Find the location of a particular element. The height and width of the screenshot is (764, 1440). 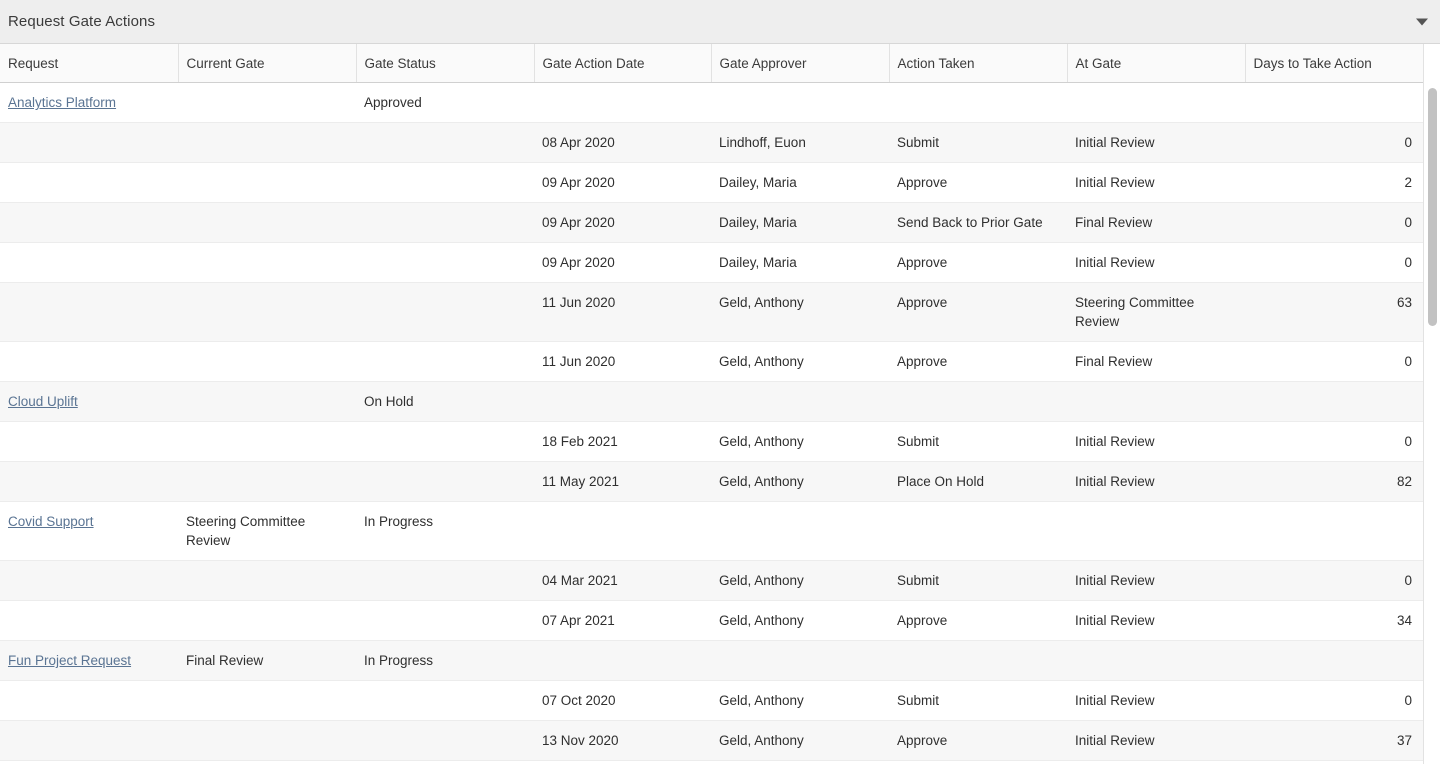

cell-gate-action-date: 13 Nov 2020 is located at coordinates (622, 740).